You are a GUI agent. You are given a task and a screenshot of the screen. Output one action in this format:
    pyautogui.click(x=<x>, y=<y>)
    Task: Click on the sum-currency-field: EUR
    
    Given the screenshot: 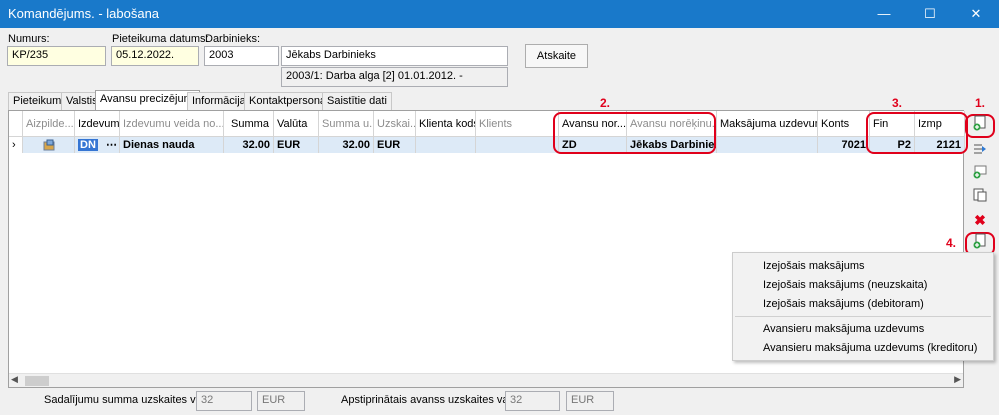 What is the action you would take?
    pyautogui.click(x=281, y=401)
    